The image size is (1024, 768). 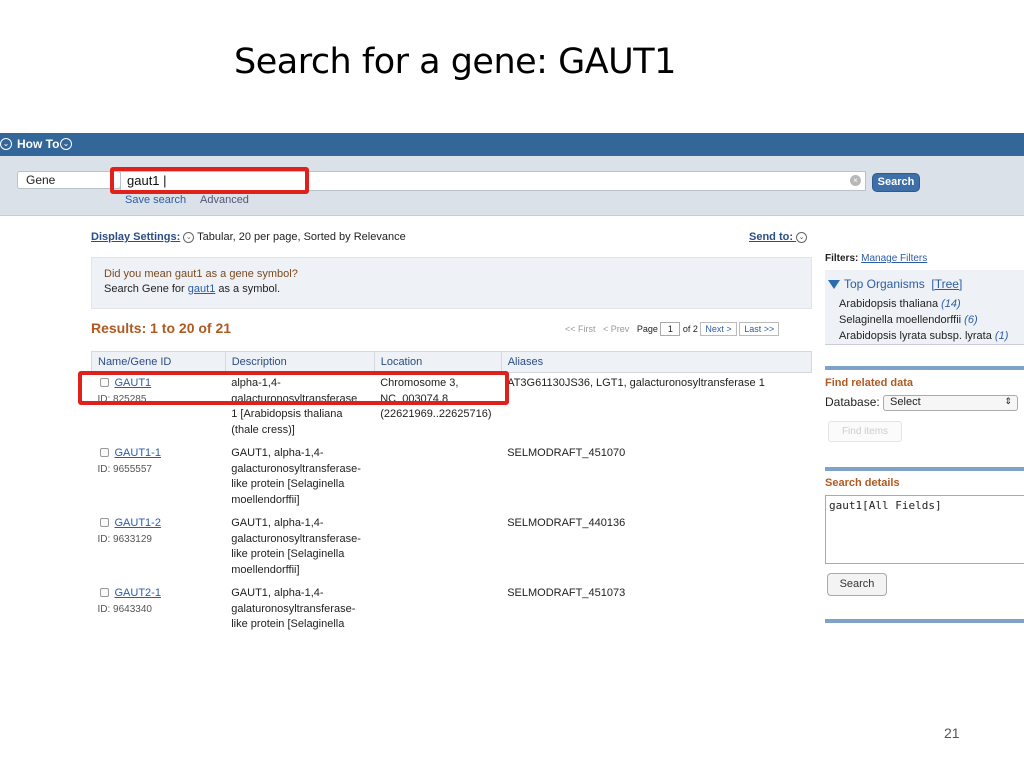 I want to click on aliases-cell: SELMODRAFT_451070, so click(x=566, y=453).